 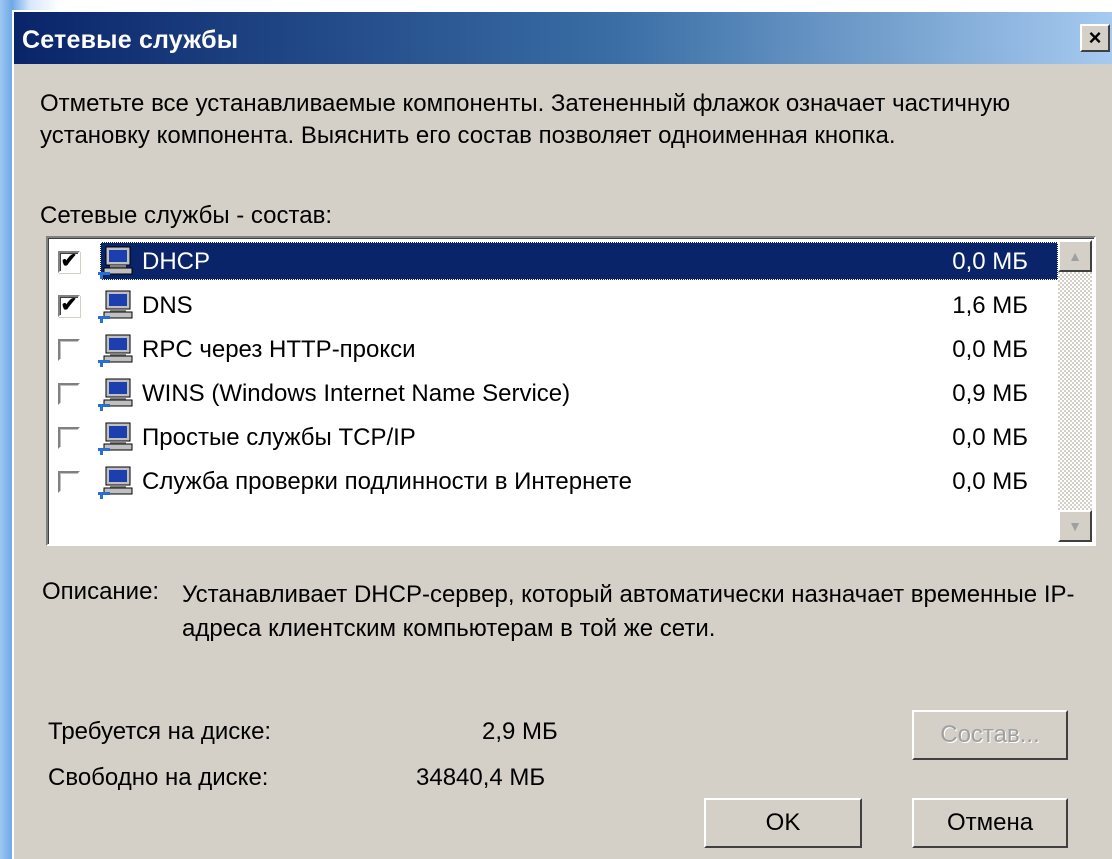 What do you see at coordinates (176, 261) in the screenshot?
I see `component-label: DHCP` at bounding box center [176, 261].